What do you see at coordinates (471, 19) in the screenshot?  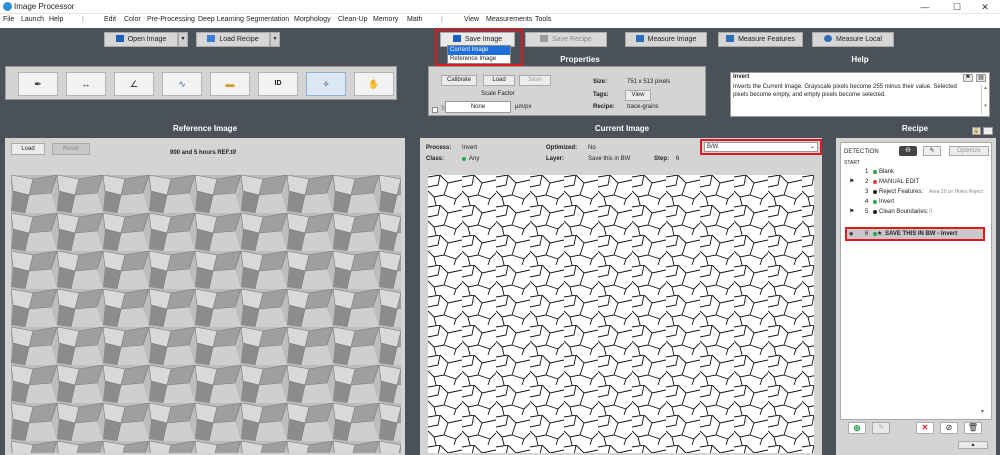 I see `menu-view: View` at bounding box center [471, 19].